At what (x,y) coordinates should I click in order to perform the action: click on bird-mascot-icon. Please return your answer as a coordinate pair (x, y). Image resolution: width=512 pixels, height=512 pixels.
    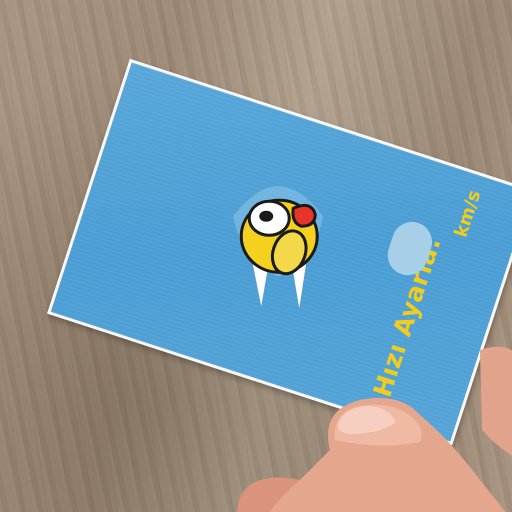
    Looking at the image, I should click on (278, 247).